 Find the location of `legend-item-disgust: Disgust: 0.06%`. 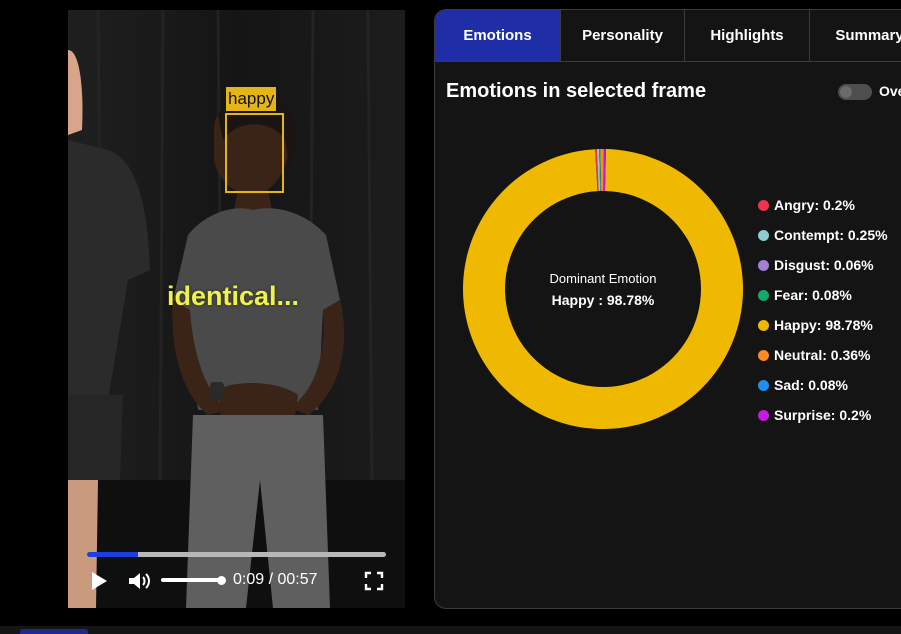

legend-item-disgust: Disgust: 0.06% is located at coordinates (823, 269).